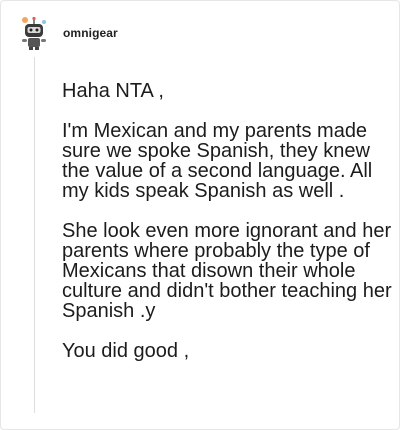  I want to click on thread-line, so click(34, 235).